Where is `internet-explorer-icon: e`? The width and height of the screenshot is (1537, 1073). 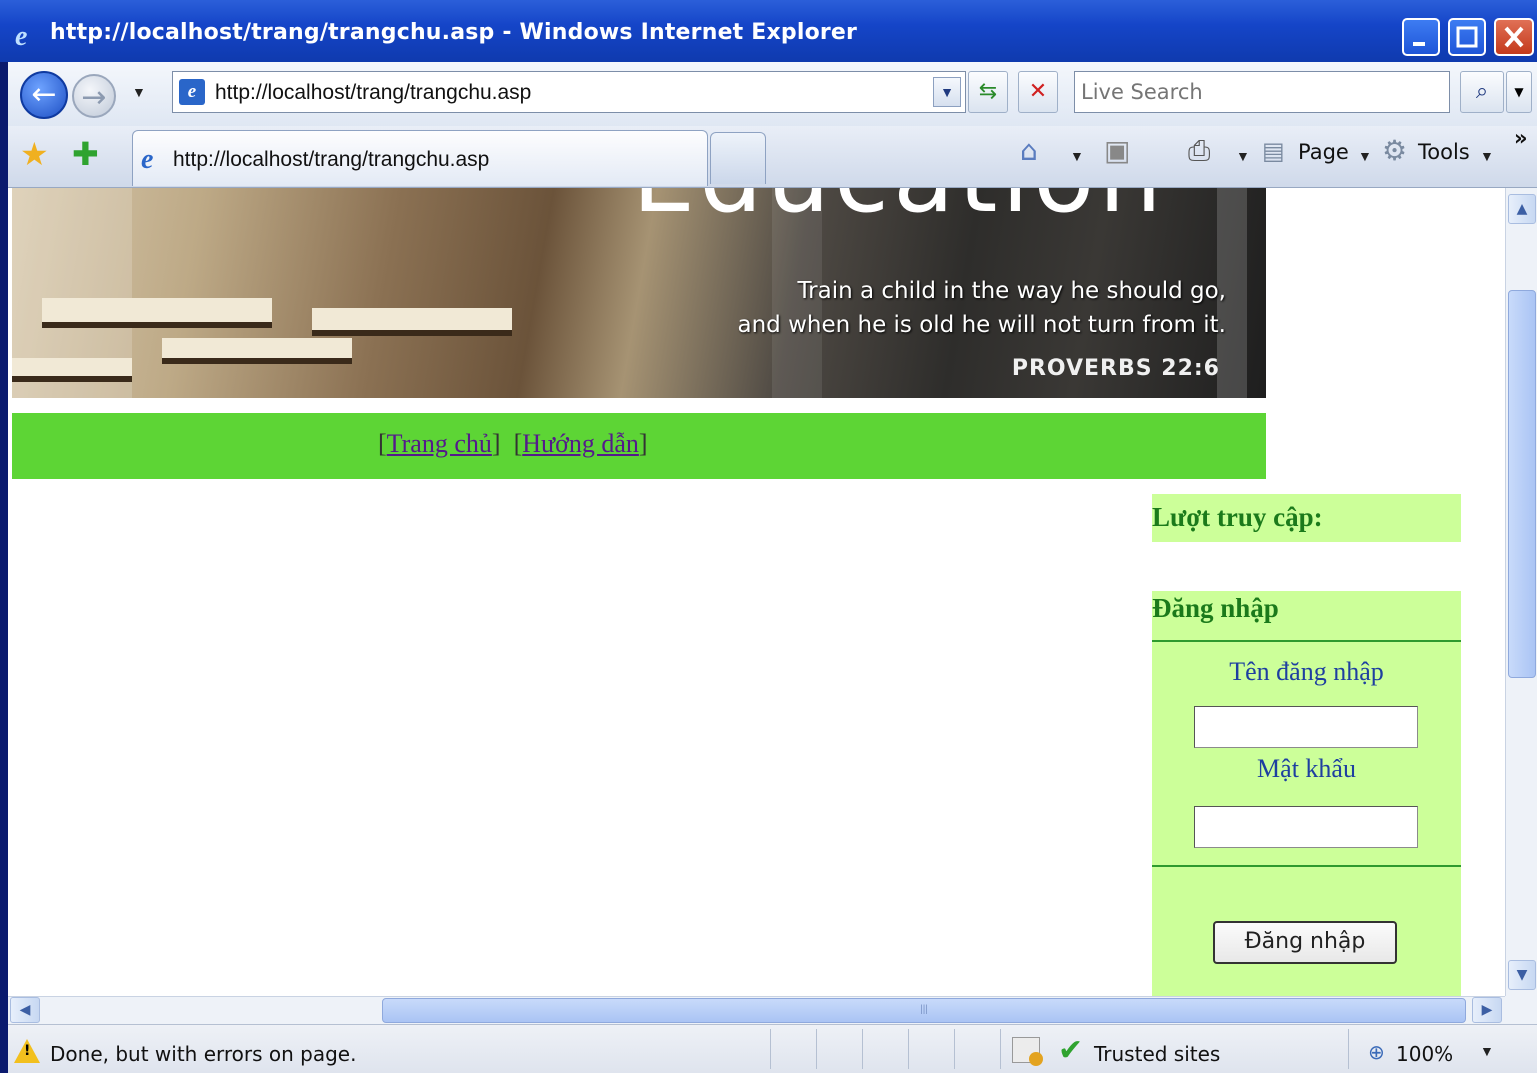
internet-explorer-icon: e is located at coordinates (21, 35).